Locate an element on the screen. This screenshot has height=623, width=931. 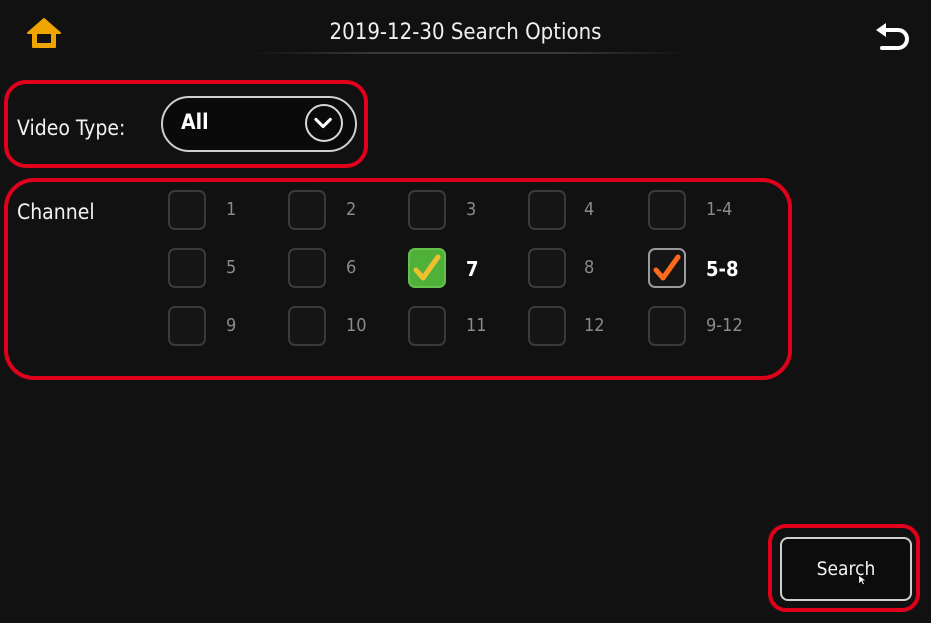
channel-checkbox-label: 12 is located at coordinates (594, 325).